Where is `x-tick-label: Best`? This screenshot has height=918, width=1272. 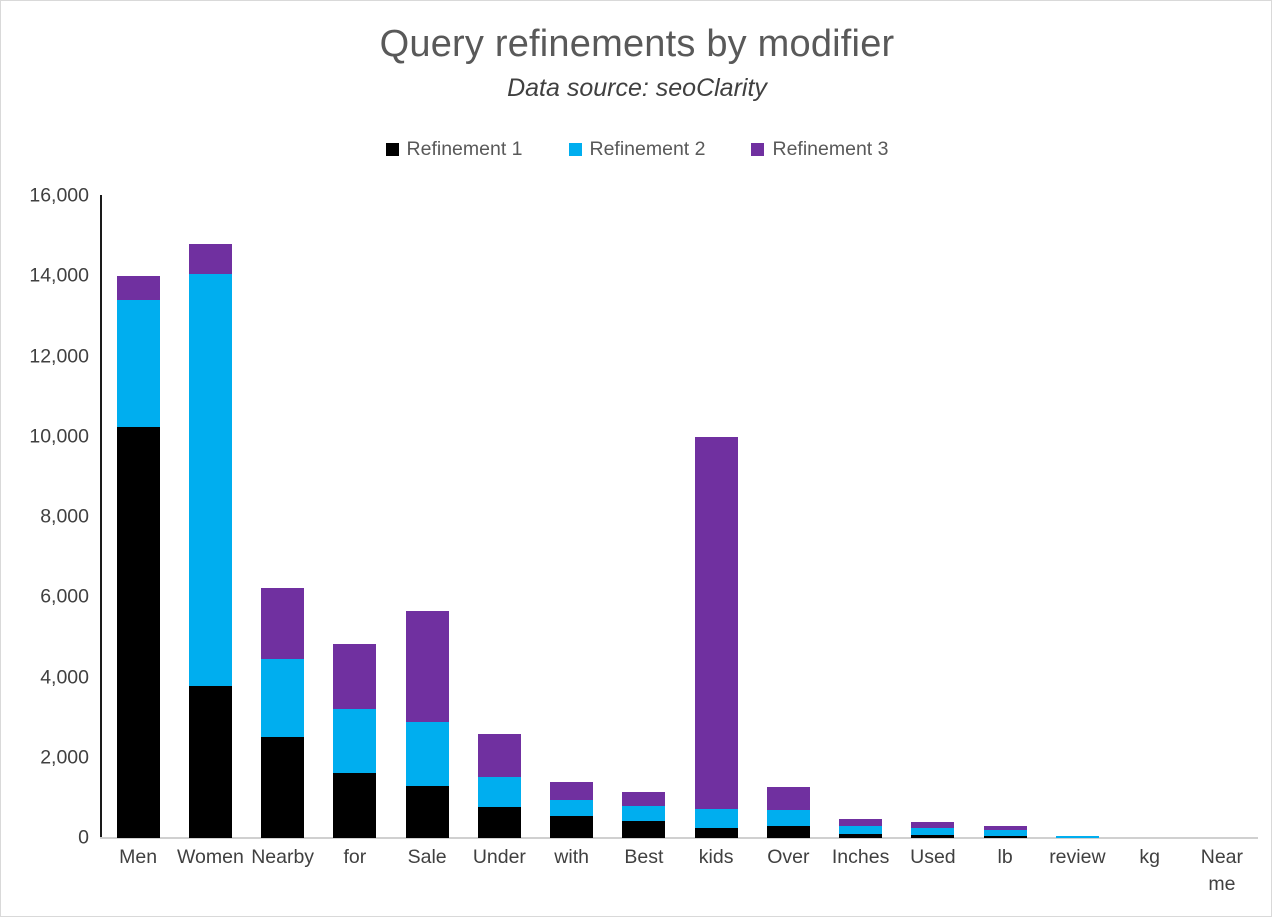 x-tick-label: Best is located at coordinates (644, 857).